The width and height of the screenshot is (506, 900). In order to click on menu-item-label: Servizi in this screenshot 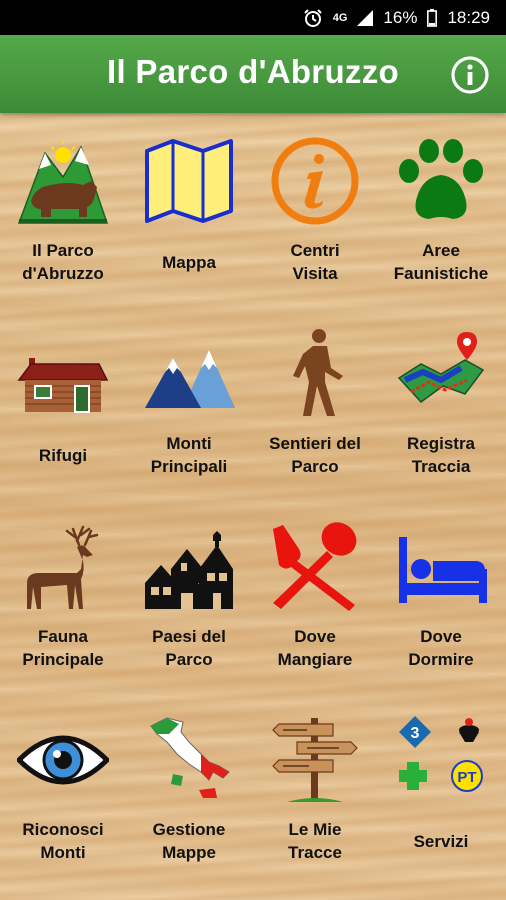, I will do `click(441, 841)`.